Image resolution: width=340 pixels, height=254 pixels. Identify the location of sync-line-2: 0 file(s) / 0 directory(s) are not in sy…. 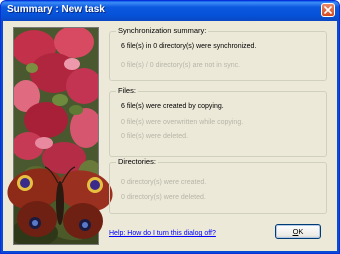
(181, 65).